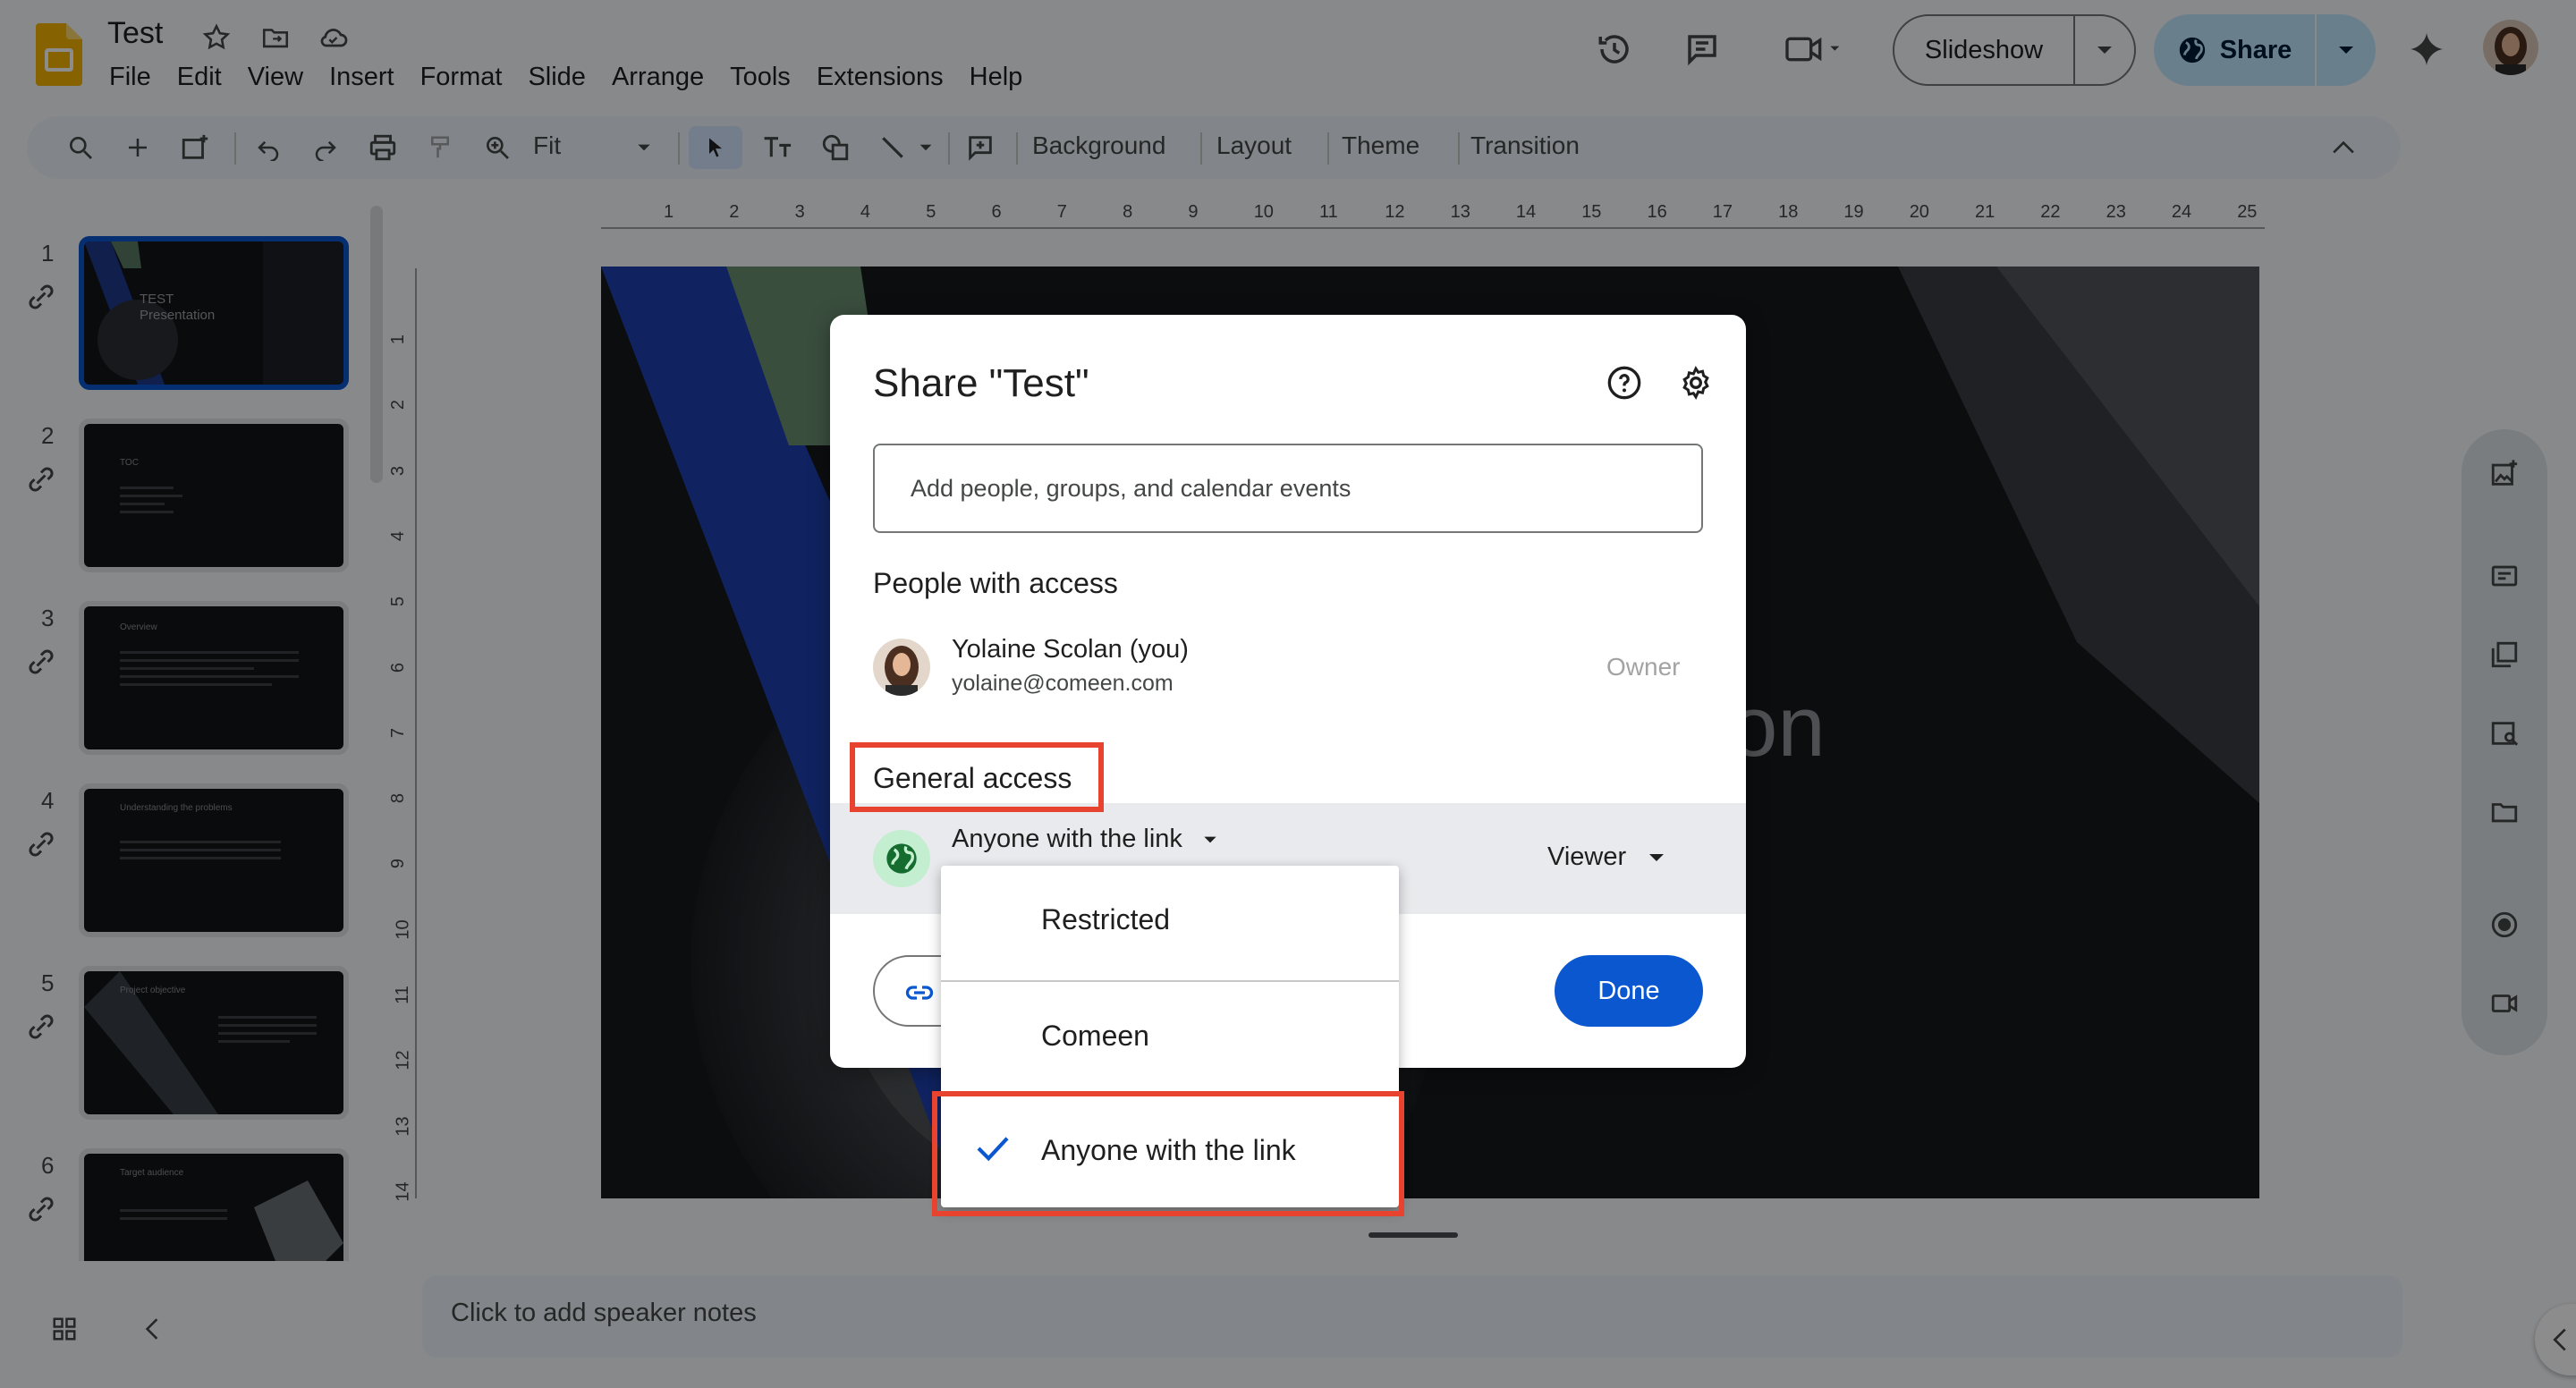 This screenshot has height=1388, width=2576. I want to click on selected-option-highlight, so click(1168, 1153).